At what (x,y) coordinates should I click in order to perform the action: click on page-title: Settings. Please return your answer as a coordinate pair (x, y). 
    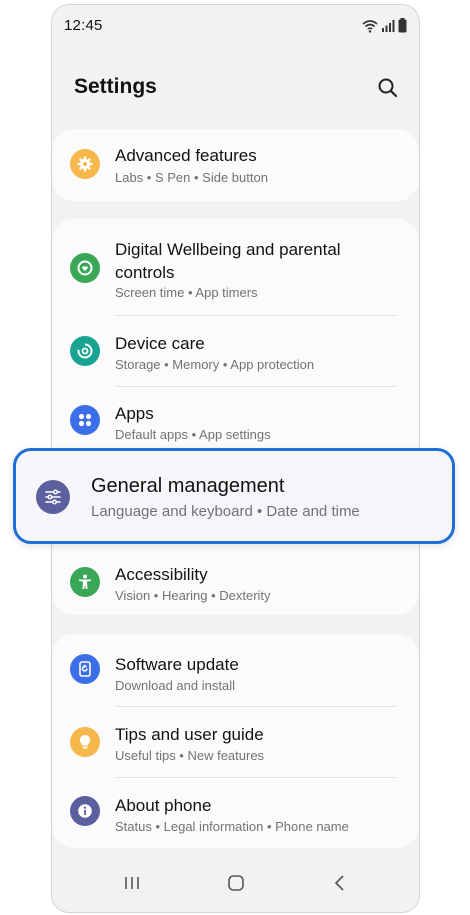
    Looking at the image, I should click on (115, 86).